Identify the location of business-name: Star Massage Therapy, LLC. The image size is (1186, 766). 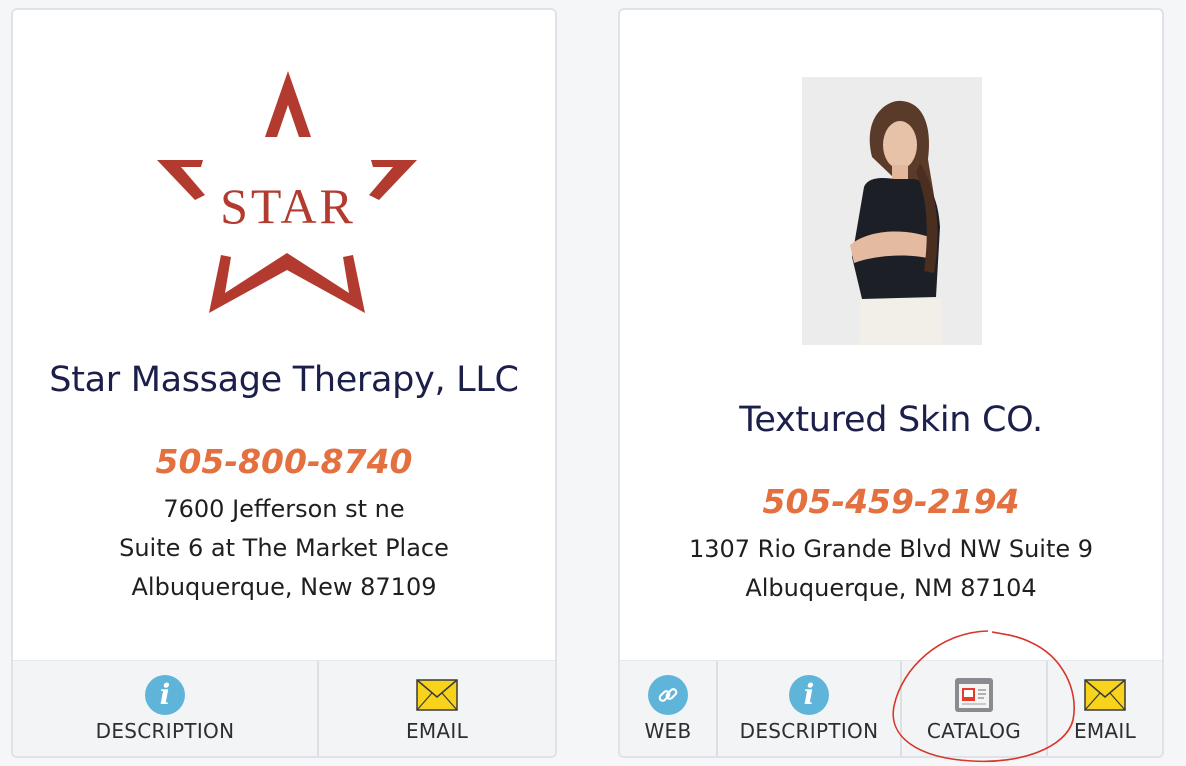
(284, 380).